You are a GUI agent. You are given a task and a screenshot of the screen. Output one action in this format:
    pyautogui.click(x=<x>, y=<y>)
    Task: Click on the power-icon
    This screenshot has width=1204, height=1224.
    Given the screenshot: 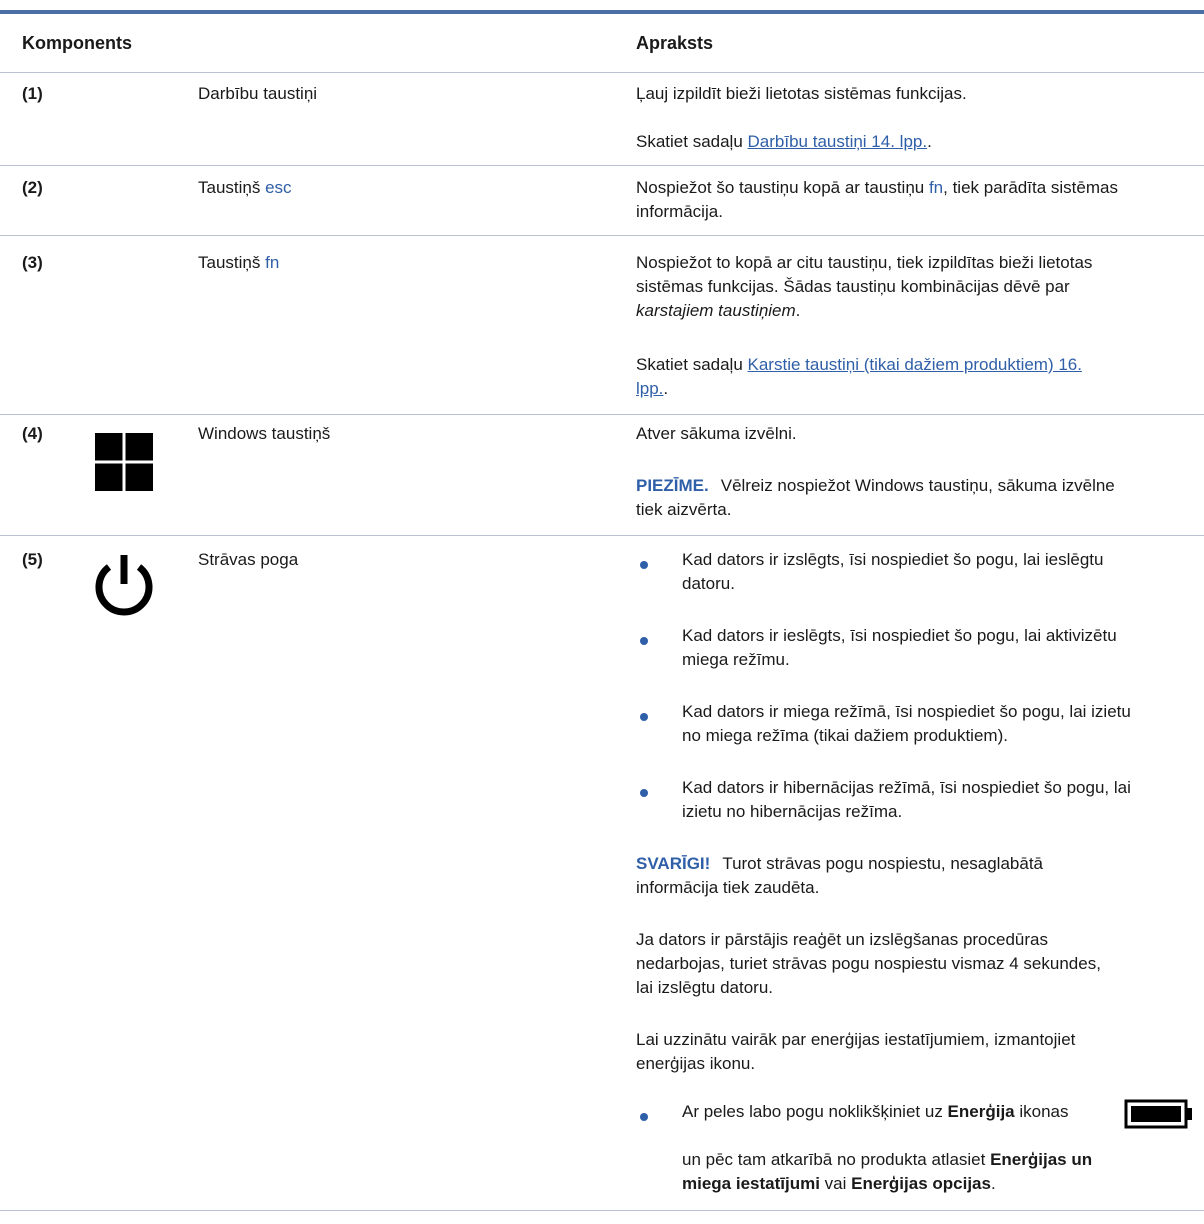 What is the action you would take?
    pyautogui.click(x=124, y=585)
    